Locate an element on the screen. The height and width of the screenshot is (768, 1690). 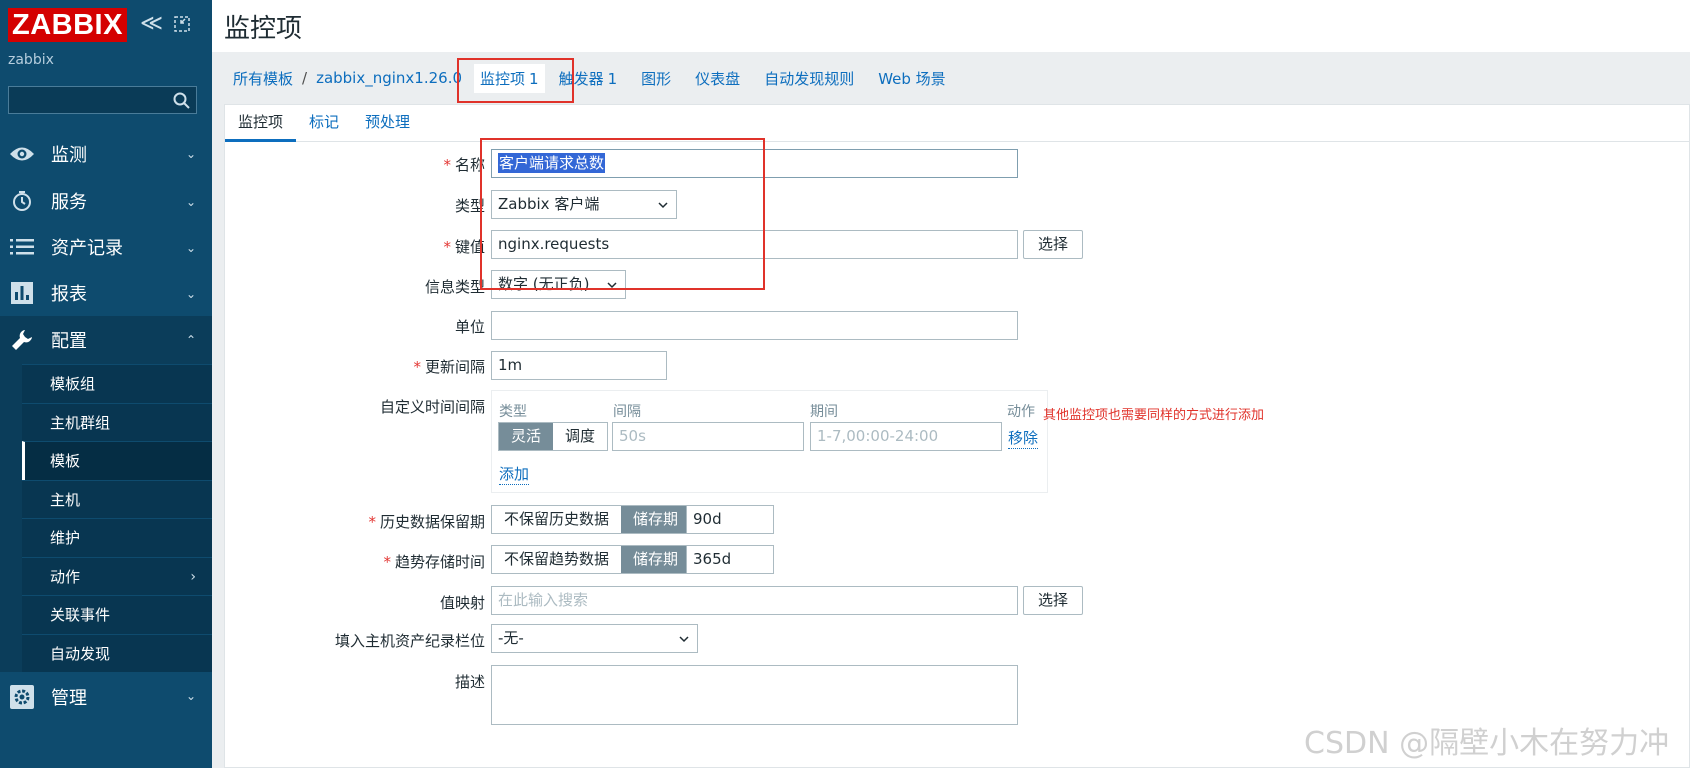
tab-graphs: 图形 is located at coordinates (656, 78).